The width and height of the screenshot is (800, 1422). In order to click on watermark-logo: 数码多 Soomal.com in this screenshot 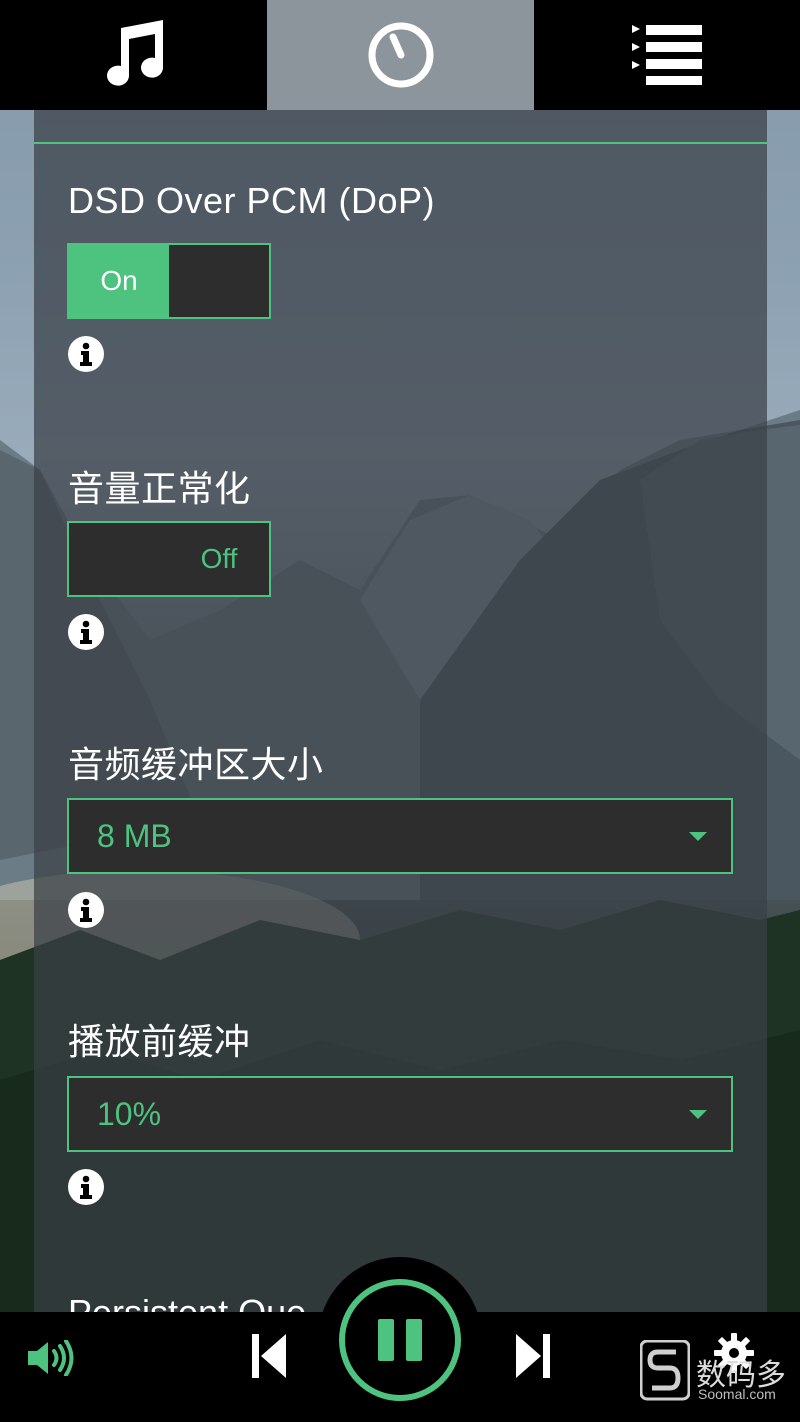, I will do `click(715, 1370)`.